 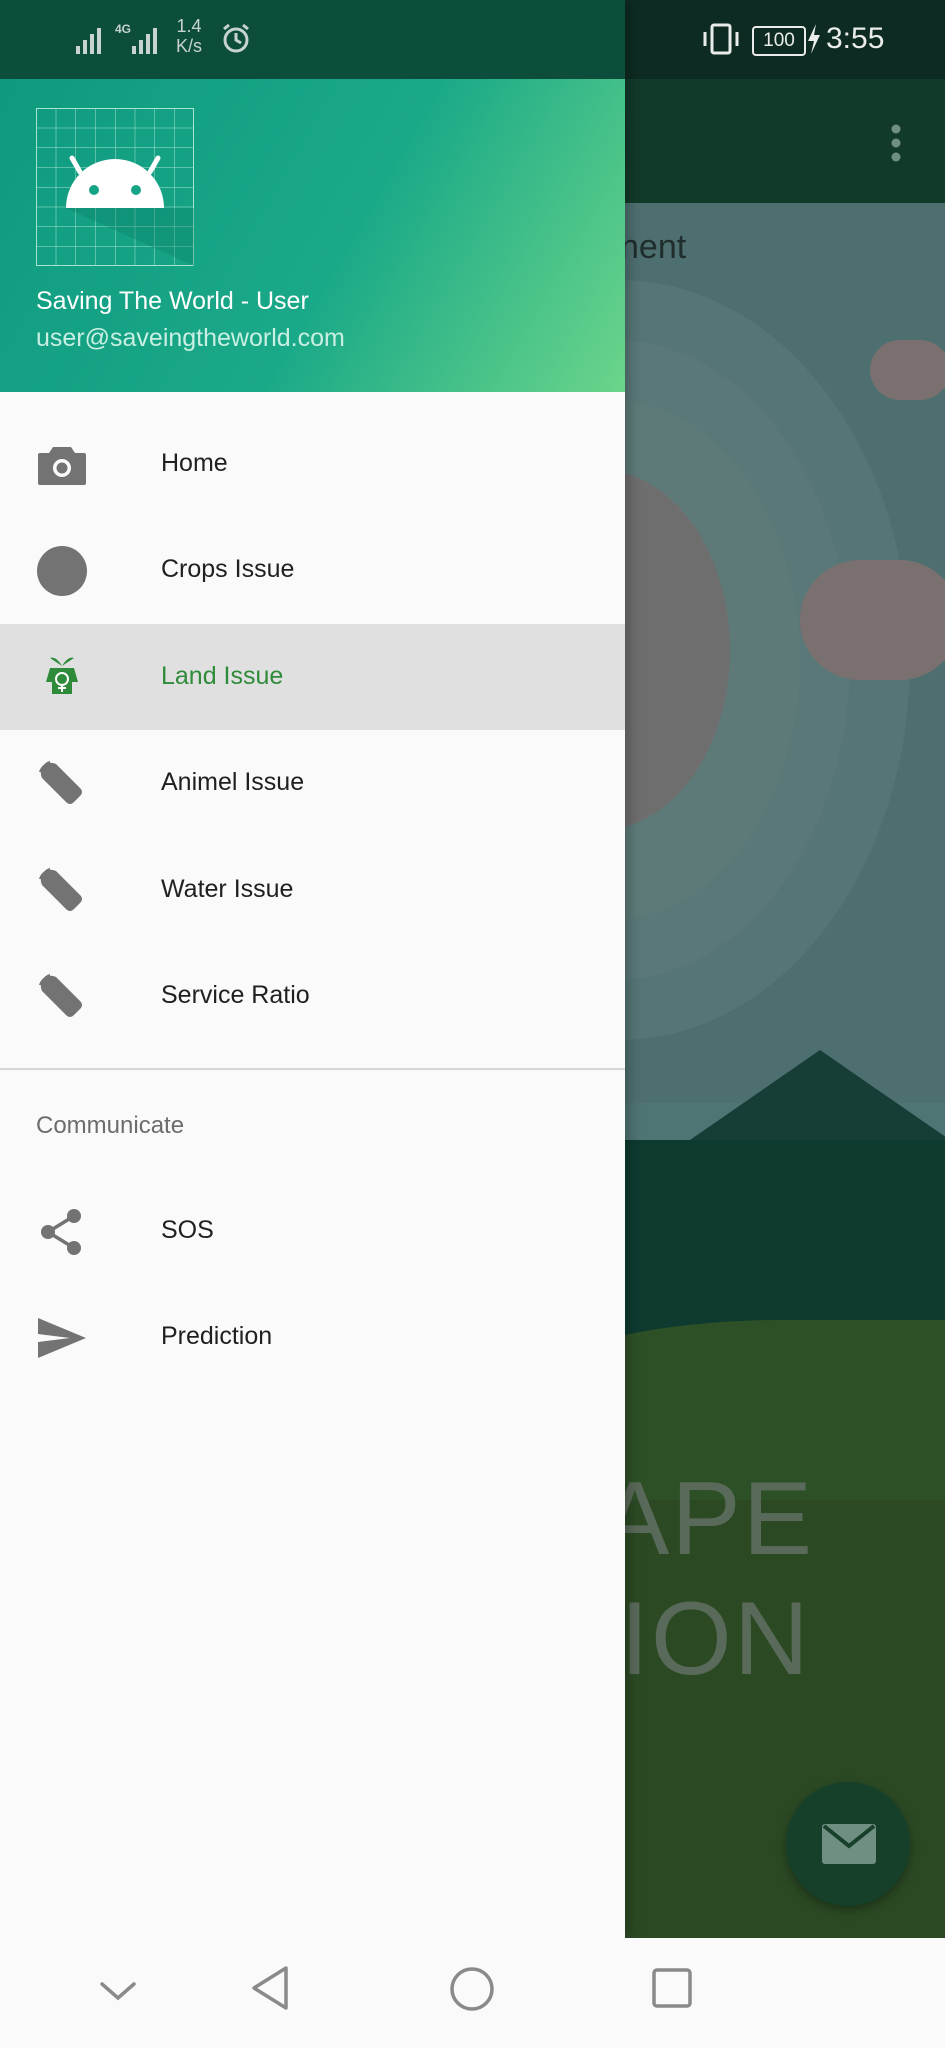 I want to click on android-icon, so click(x=115, y=187).